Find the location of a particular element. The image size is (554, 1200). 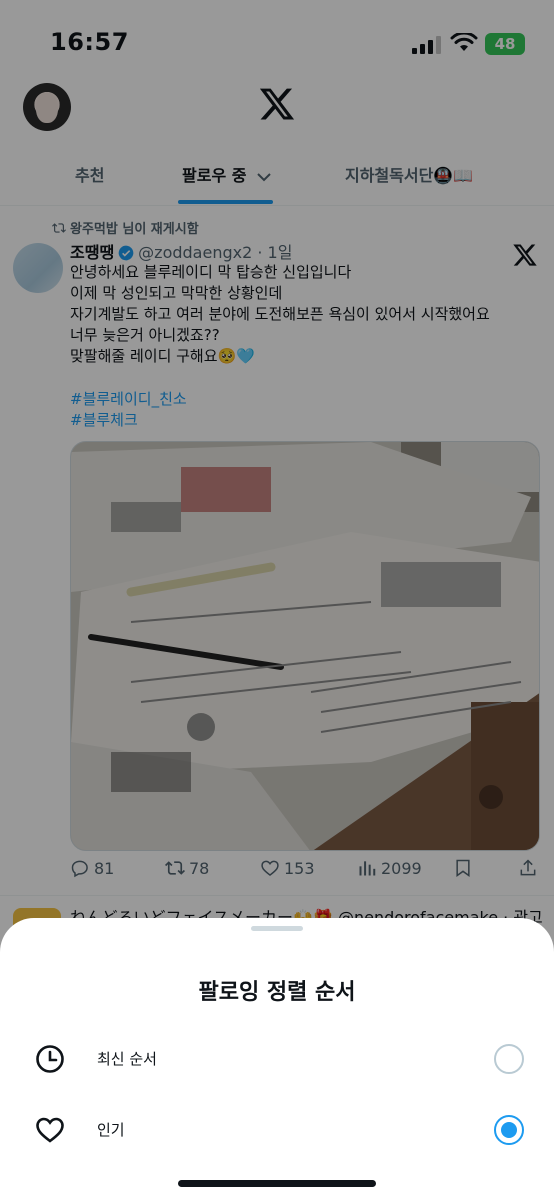

sort-option-label: 인기 is located at coordinates (111, 1130).